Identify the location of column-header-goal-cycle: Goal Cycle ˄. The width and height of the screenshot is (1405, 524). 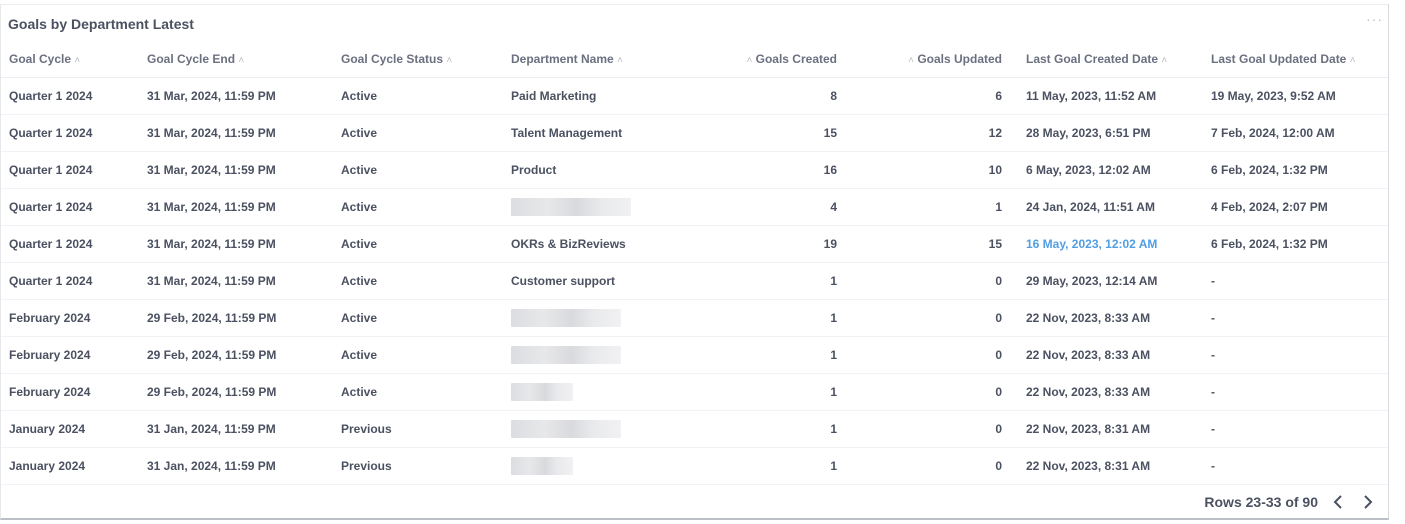
(74, 59).